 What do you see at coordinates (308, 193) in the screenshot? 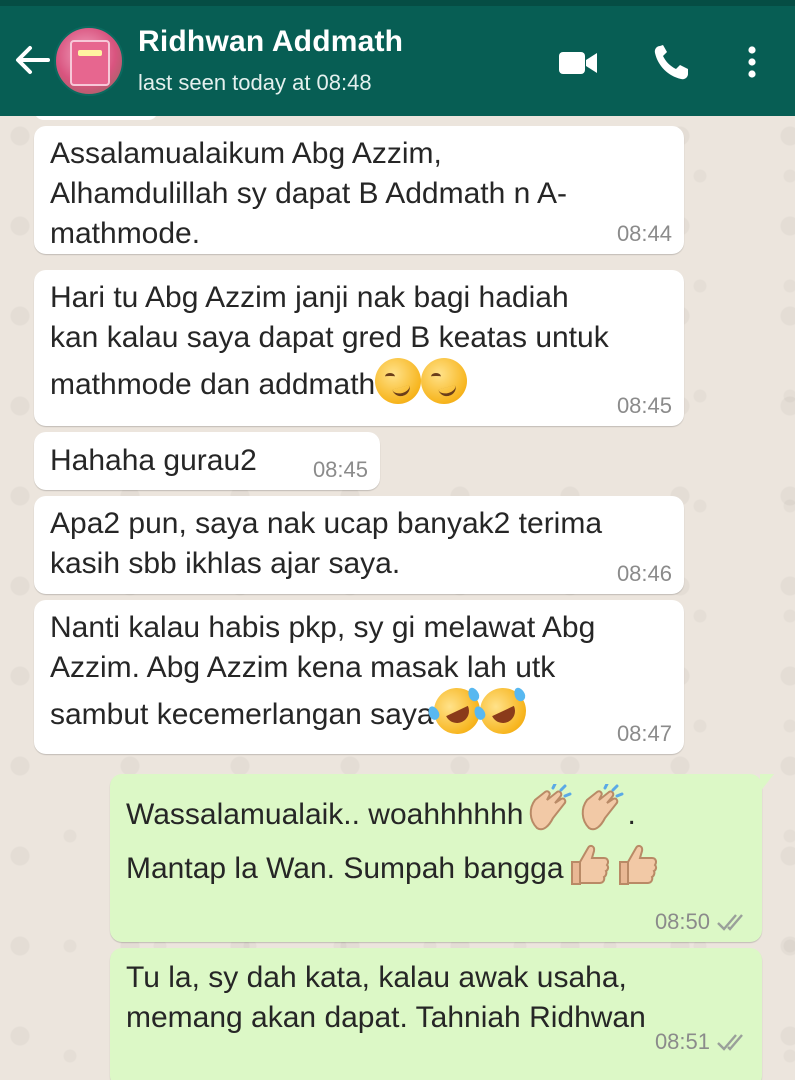
I see `message-line: Alhamdulillah sy dapat B Addmath n A-` at bounding box center [308, 193].